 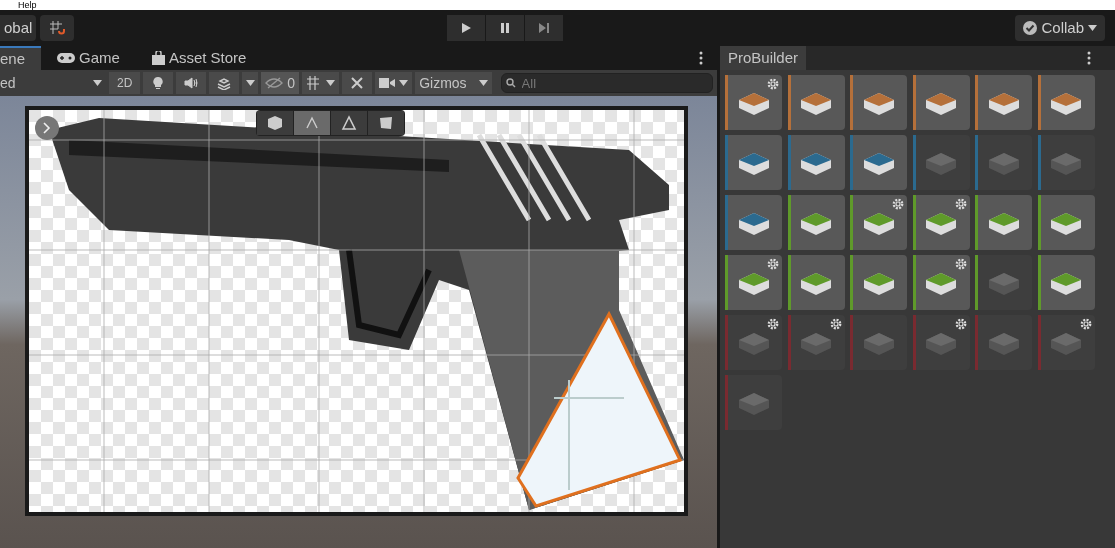 I want to click on step-icon, so click(x=544, y=28).